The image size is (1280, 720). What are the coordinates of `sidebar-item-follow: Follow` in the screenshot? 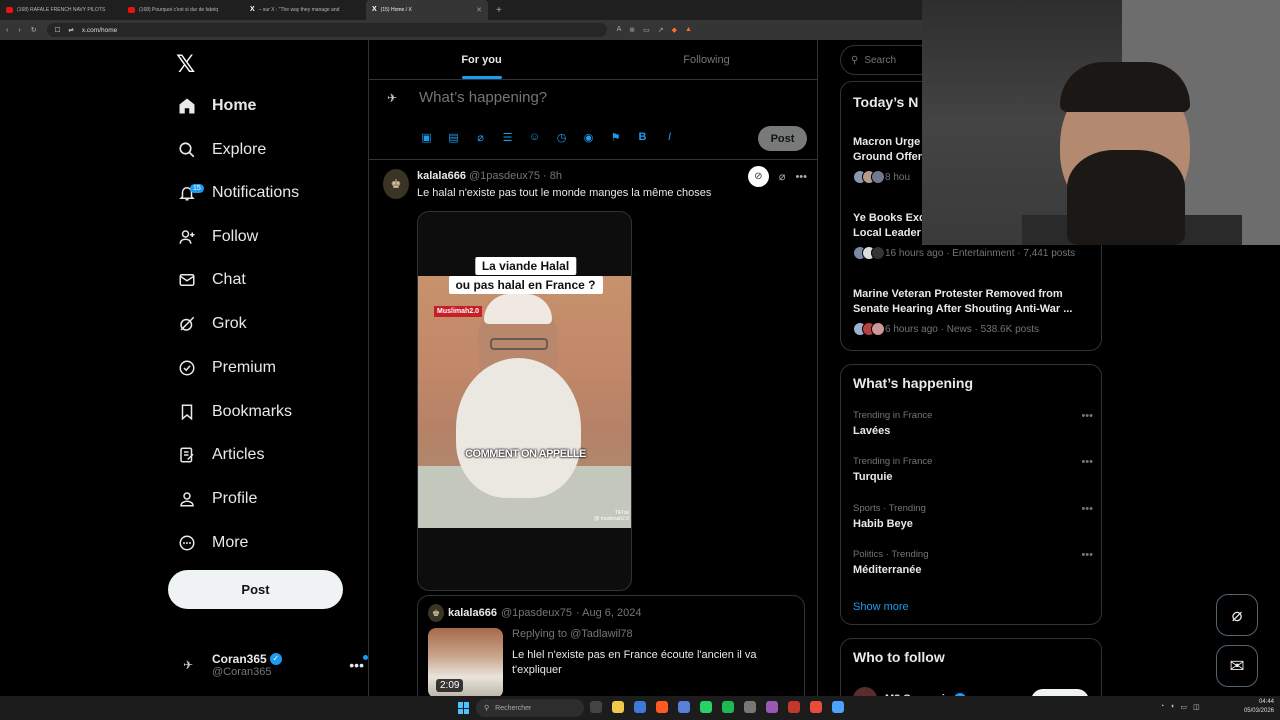 It's located at (218, 237).